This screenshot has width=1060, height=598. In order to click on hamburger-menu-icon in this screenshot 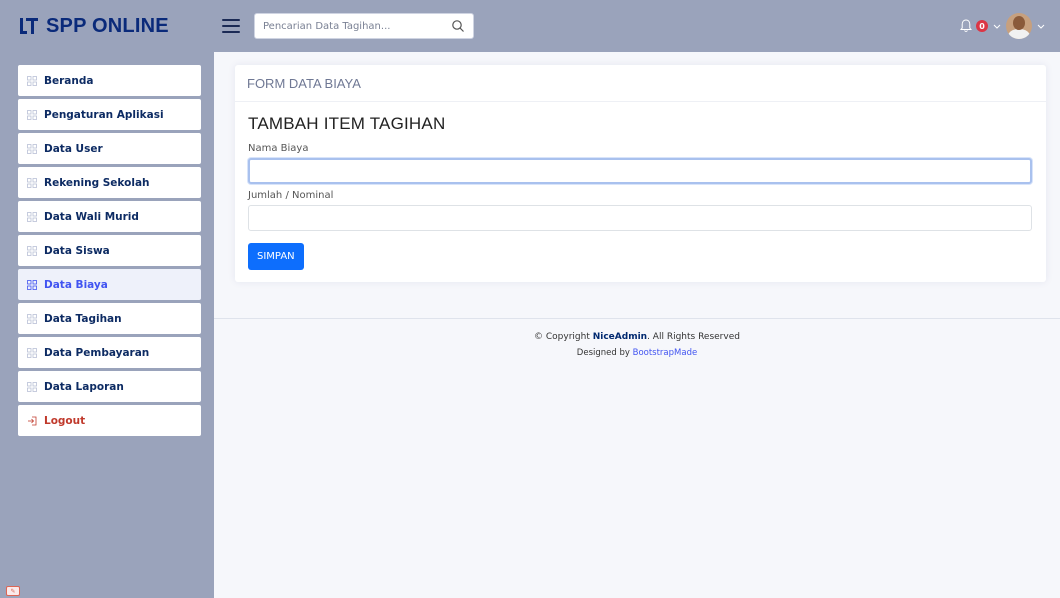, I will do `click(231, 26)`.